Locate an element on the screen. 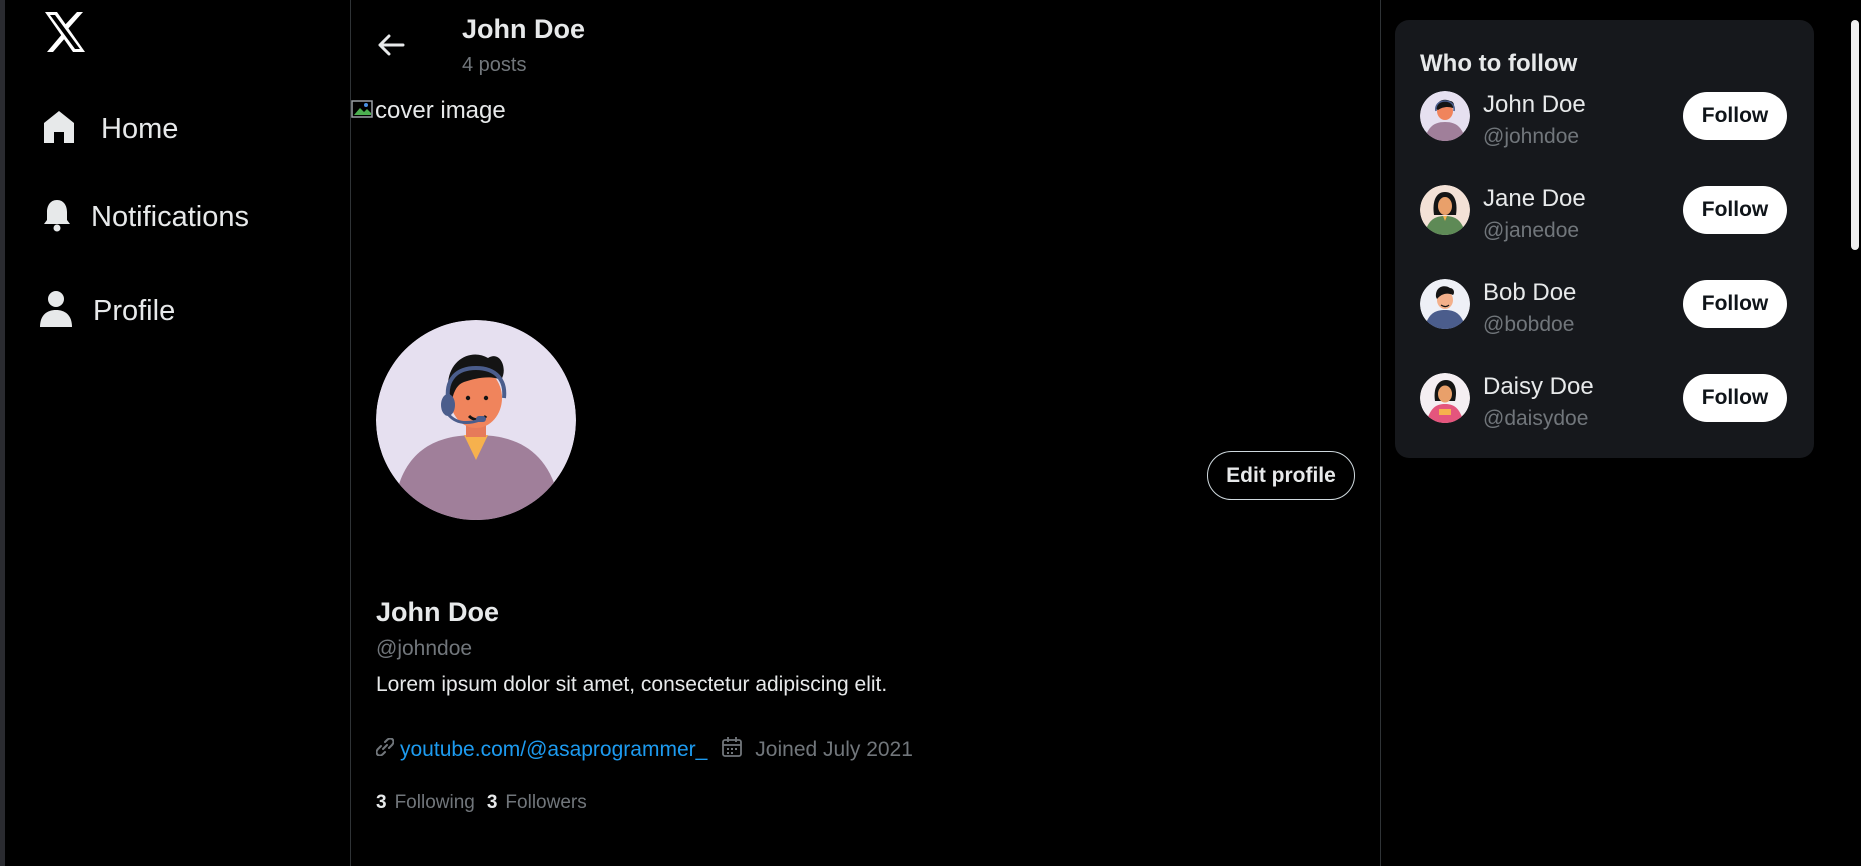 The image size is (1861, 866). link-icon is located at coordinates (385, 749).